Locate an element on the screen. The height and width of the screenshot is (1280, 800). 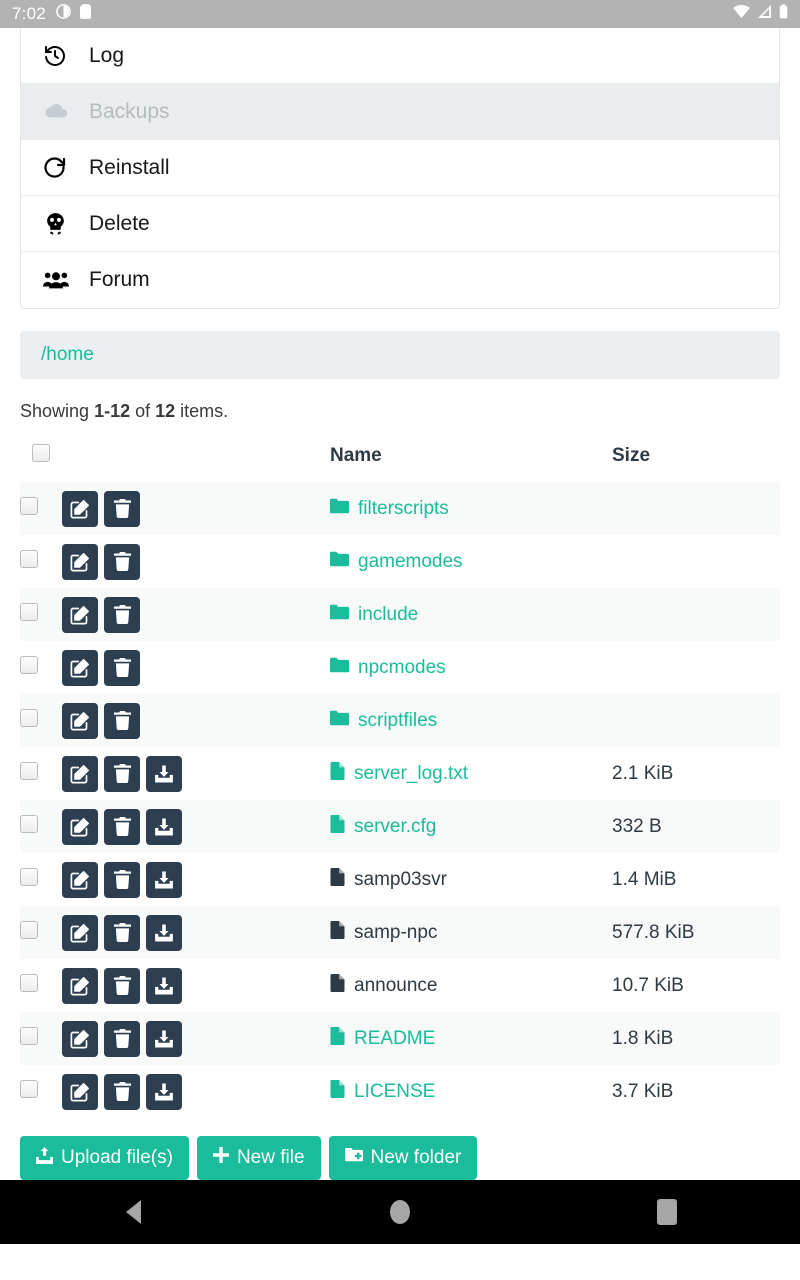
back-button is located at coordinates (133, 1212).